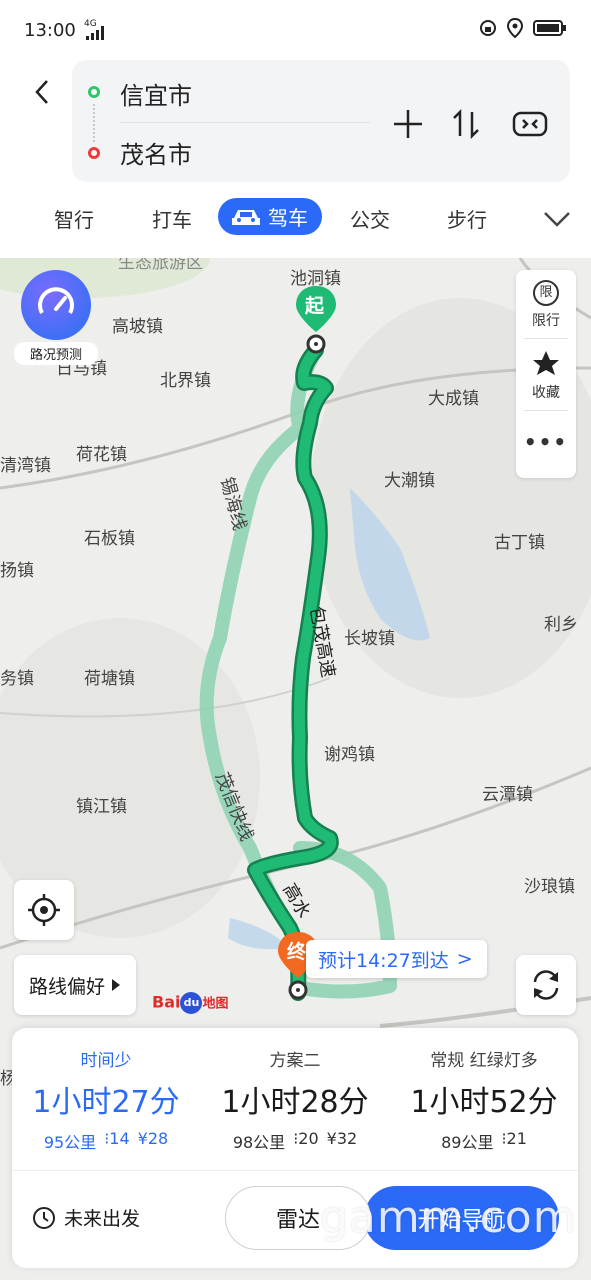  Describe the element at coordinates (56, 353) in the screenshot. I see `traffic-forecast-label: 路况预测` at that location.